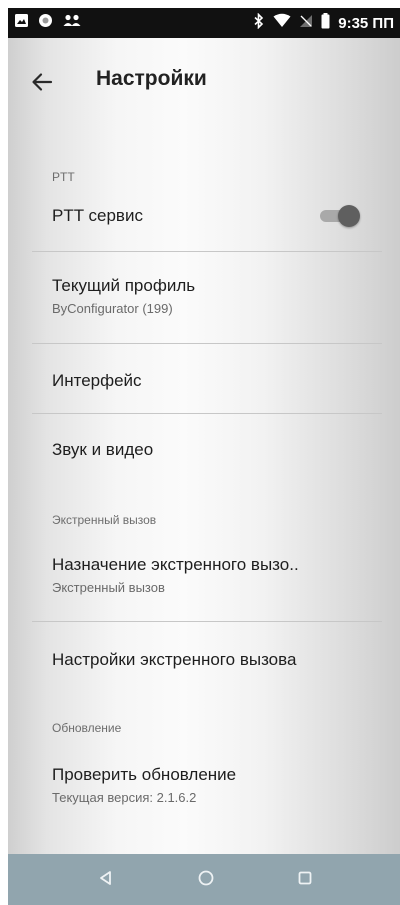 This screenshot has height=905, width=400. I want to click on bluetooth-icon, so click(259, 23).